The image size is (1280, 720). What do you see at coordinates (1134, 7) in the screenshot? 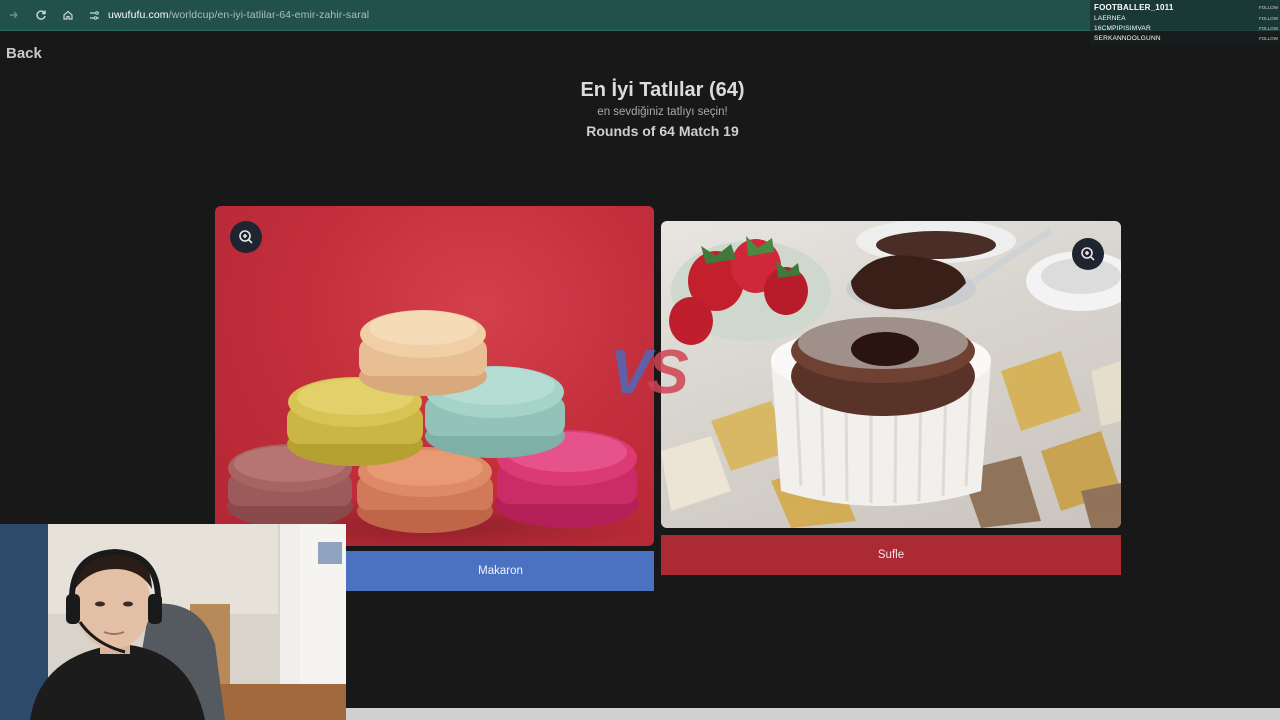
I see `chat-username: FOOTBALLER_1011` at bounding box center [1134, 7].